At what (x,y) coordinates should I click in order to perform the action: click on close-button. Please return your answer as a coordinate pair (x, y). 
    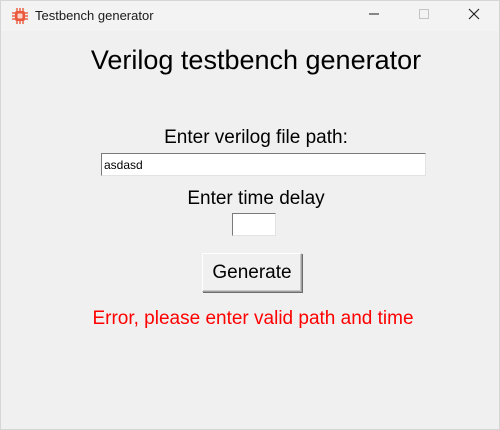
    Looking at the image, I should click on (474, 16).